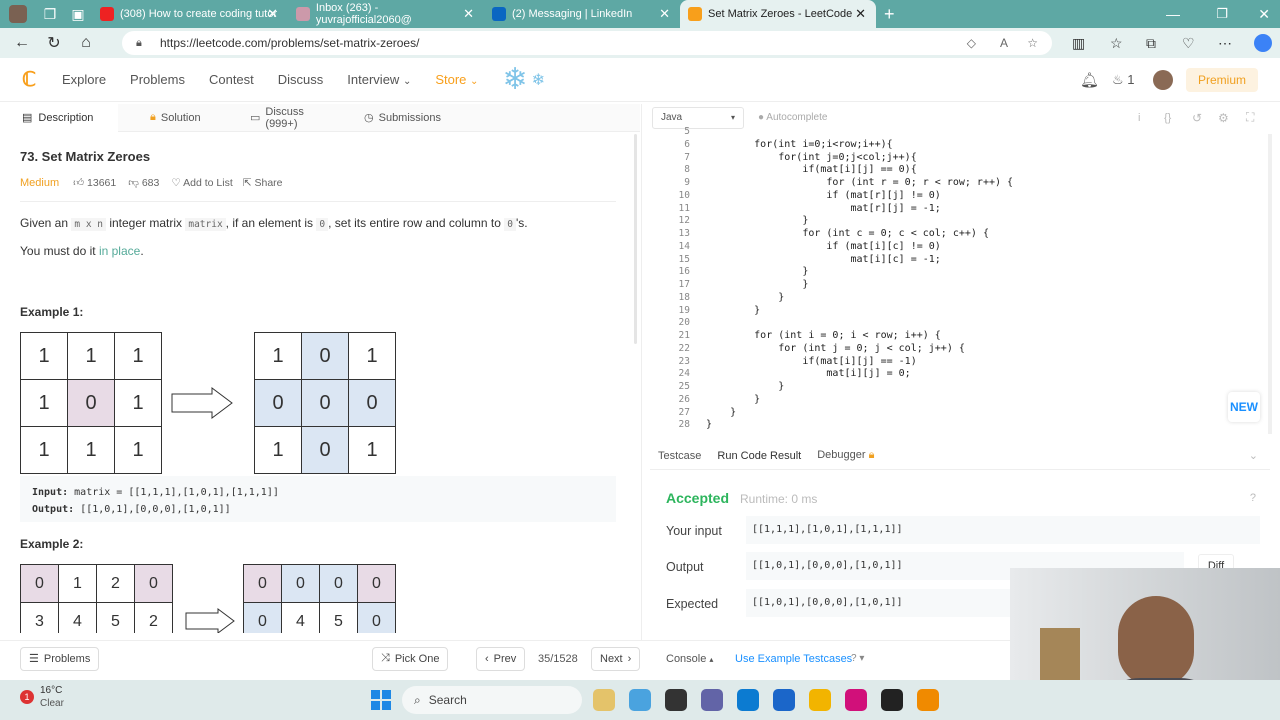 This screenshot has width=1280, height=720. I want to click on code-line: for (int r = 0; r < row; r++) {, so click(859, 182).